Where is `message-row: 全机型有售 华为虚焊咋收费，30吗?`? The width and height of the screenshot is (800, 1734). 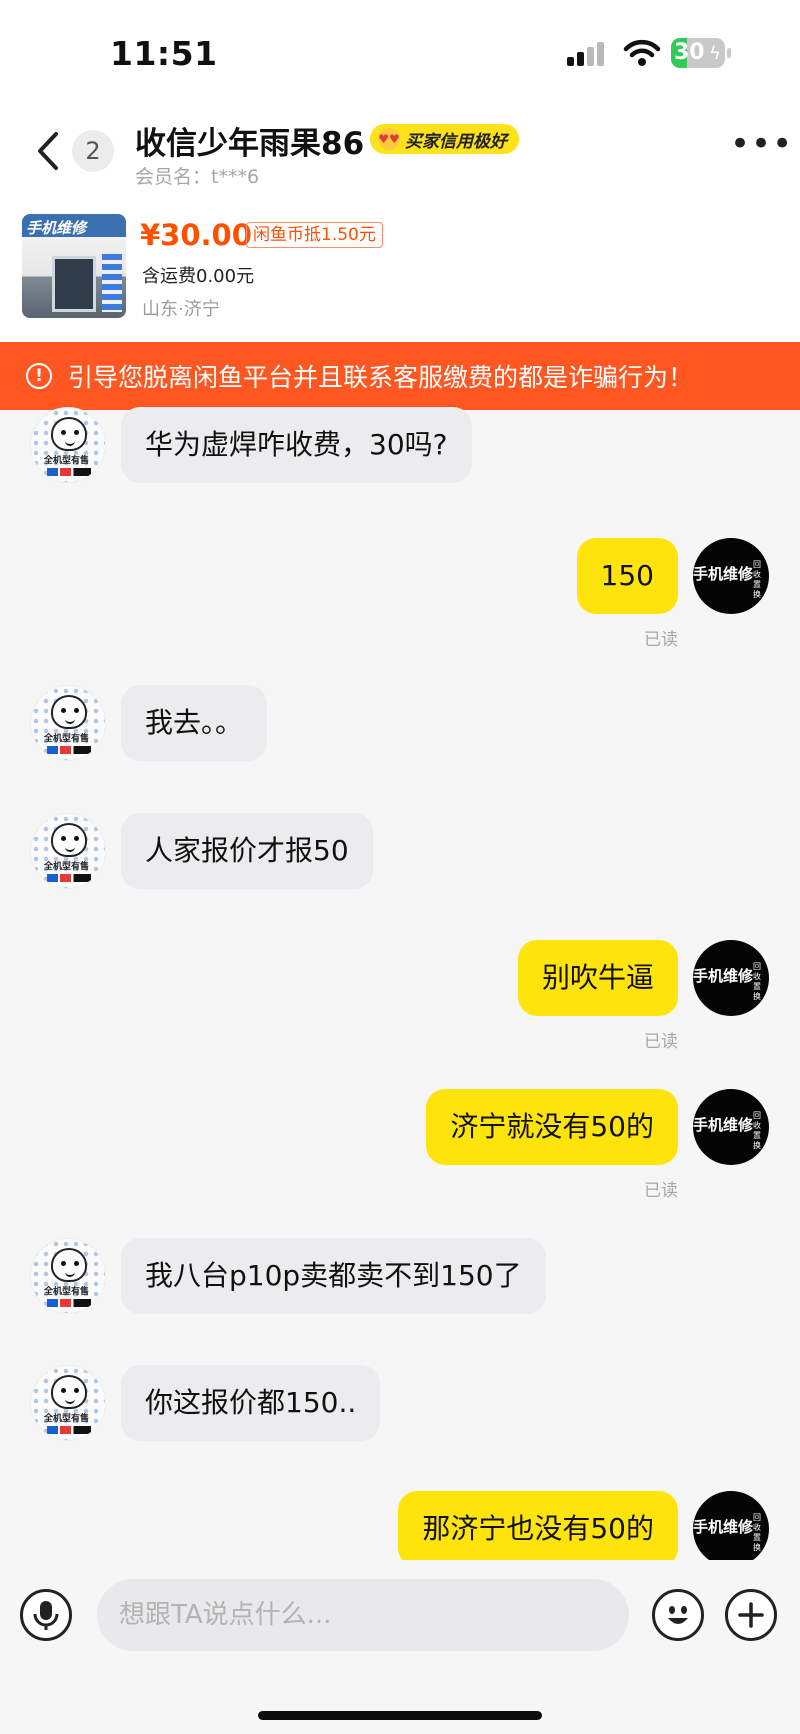 message-row: 全机型有售 华为虚焊咋收费，30吗? is located at coordinates (400, 445).